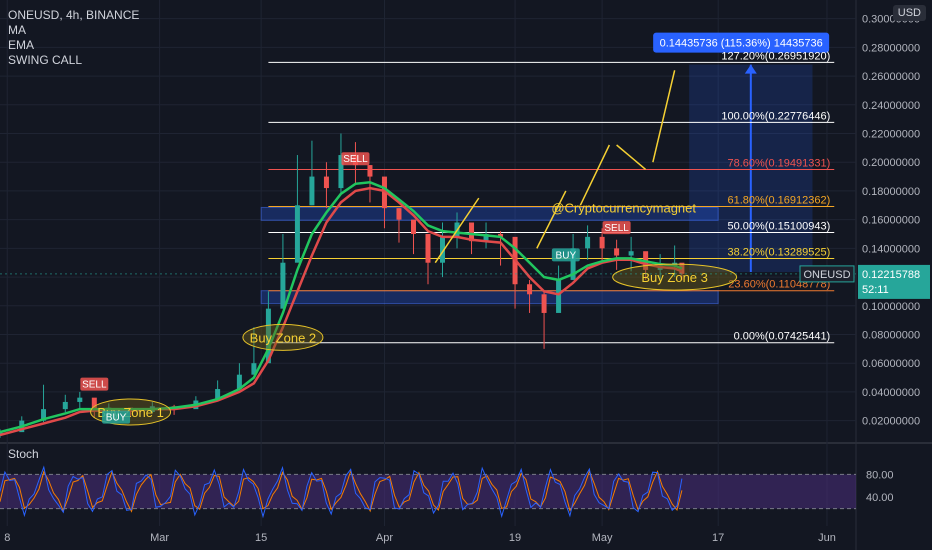 This screenshot has height=550, width=932. Describe the element at coordinates (23, 454) in the screenshot. I see `stoch-title: Stoch` at that location.